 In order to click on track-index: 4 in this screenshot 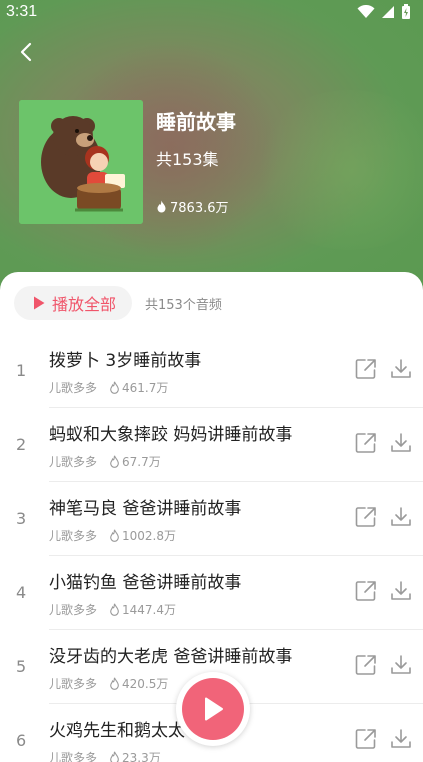, I will do `click(21, 592)`.